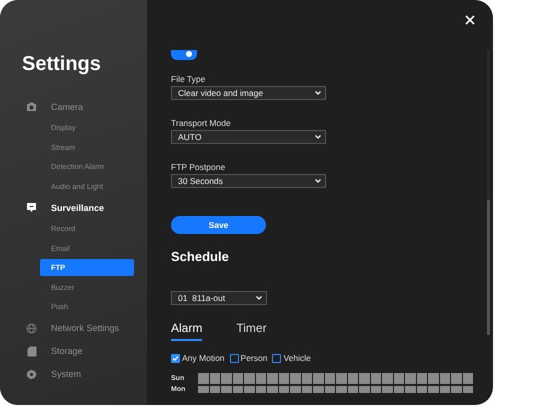 The height and width of the screenshot is (407, 553). Describe the element at coordinates (184, 55) in the screenshot. I see `toggle-switch` at that location.